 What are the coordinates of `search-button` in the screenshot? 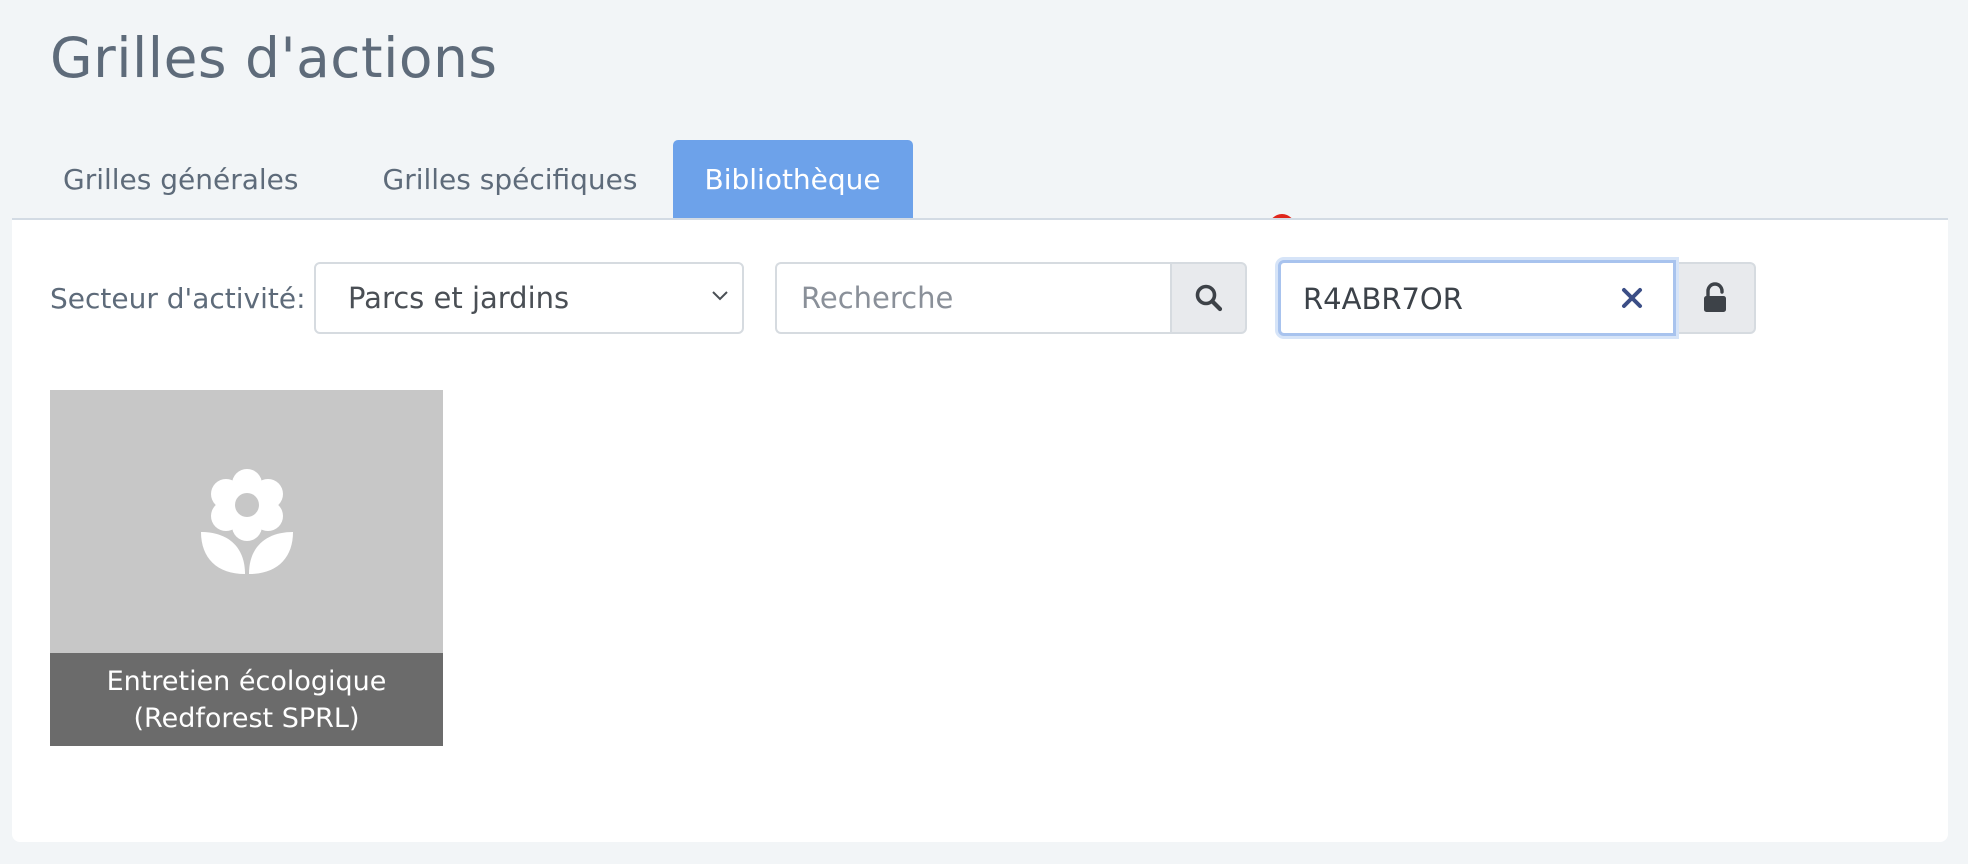 It's located at (1208, 298).